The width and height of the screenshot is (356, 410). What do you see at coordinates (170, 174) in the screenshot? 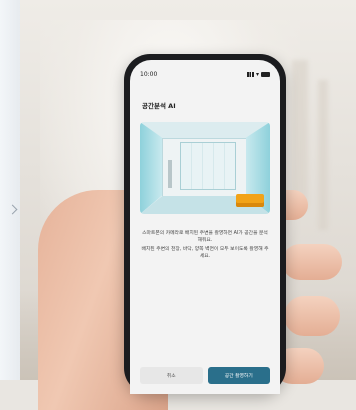
I see `illustration-lamp` at bounding box center [170, 174].